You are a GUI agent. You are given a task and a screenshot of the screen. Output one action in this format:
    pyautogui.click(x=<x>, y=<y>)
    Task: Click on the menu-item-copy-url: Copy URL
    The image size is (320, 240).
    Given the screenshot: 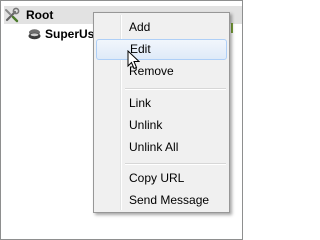 What is the action you would take?
    pyautogui.click(x=161, y=178)
    